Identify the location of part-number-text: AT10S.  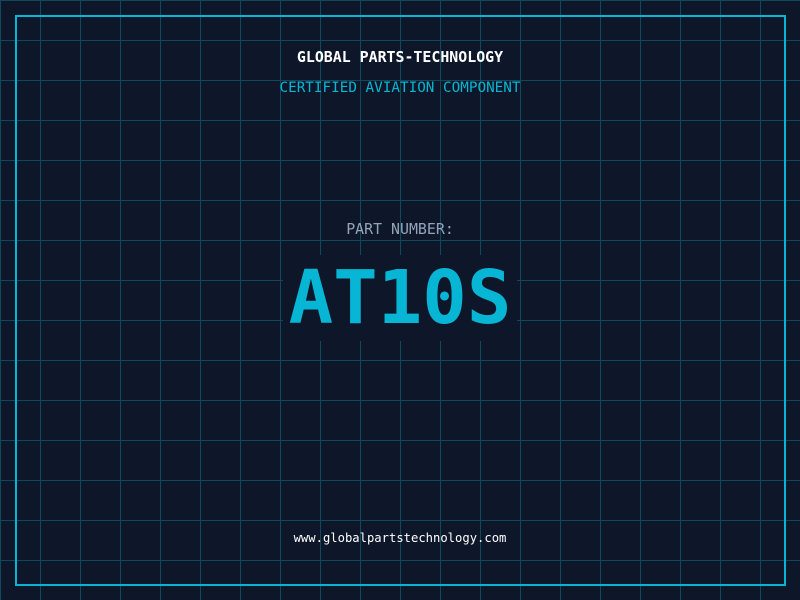
(400, 298).